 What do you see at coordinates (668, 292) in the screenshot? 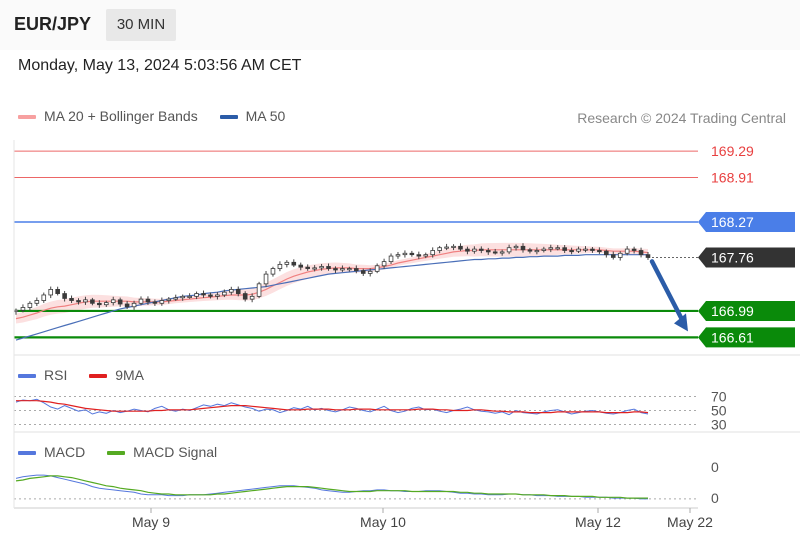
I see `forecast-arrow-shaft` at bounding box center [668, 292].